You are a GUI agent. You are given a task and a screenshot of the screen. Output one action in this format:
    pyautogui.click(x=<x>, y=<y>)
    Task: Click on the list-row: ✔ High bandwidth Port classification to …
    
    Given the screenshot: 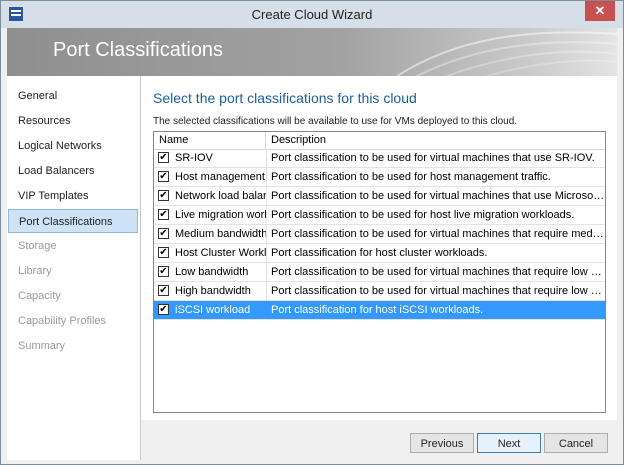 What is the action you would take?
    pyautogui.click(x=379, y=291)
    